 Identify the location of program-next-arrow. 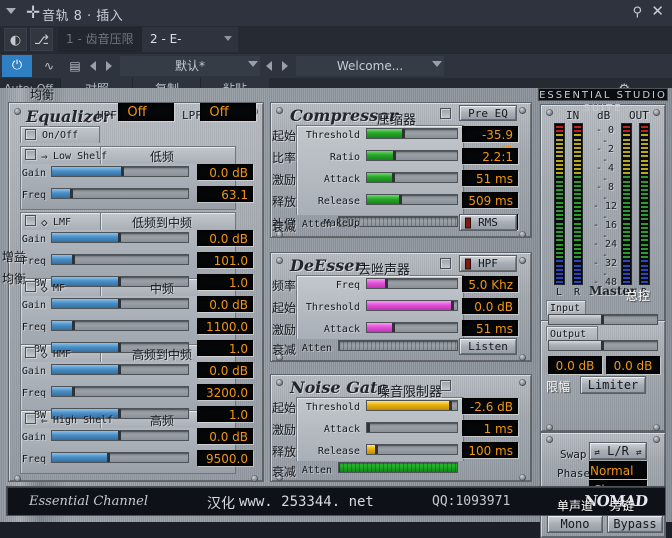
(285, 66).